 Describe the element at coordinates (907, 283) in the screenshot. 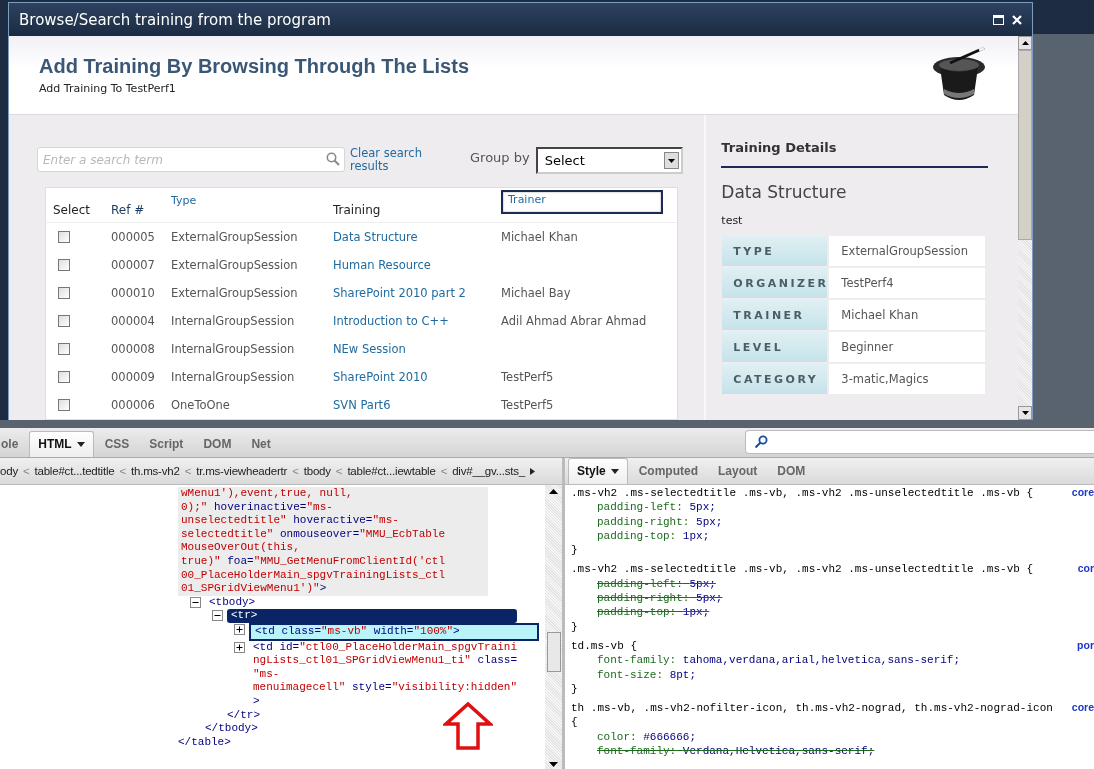

I see `field-value: TestPerf4` at that location.